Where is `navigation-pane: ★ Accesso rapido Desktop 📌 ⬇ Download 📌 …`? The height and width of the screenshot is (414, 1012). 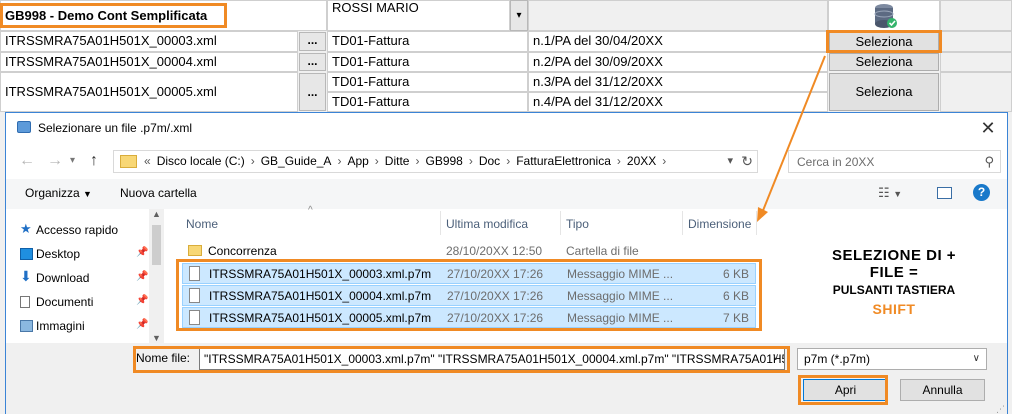
navigation-pane: ★ Accesso rapido Desktop 📌 ⬇ Download 📌 … is located at coordinates (85, 276).